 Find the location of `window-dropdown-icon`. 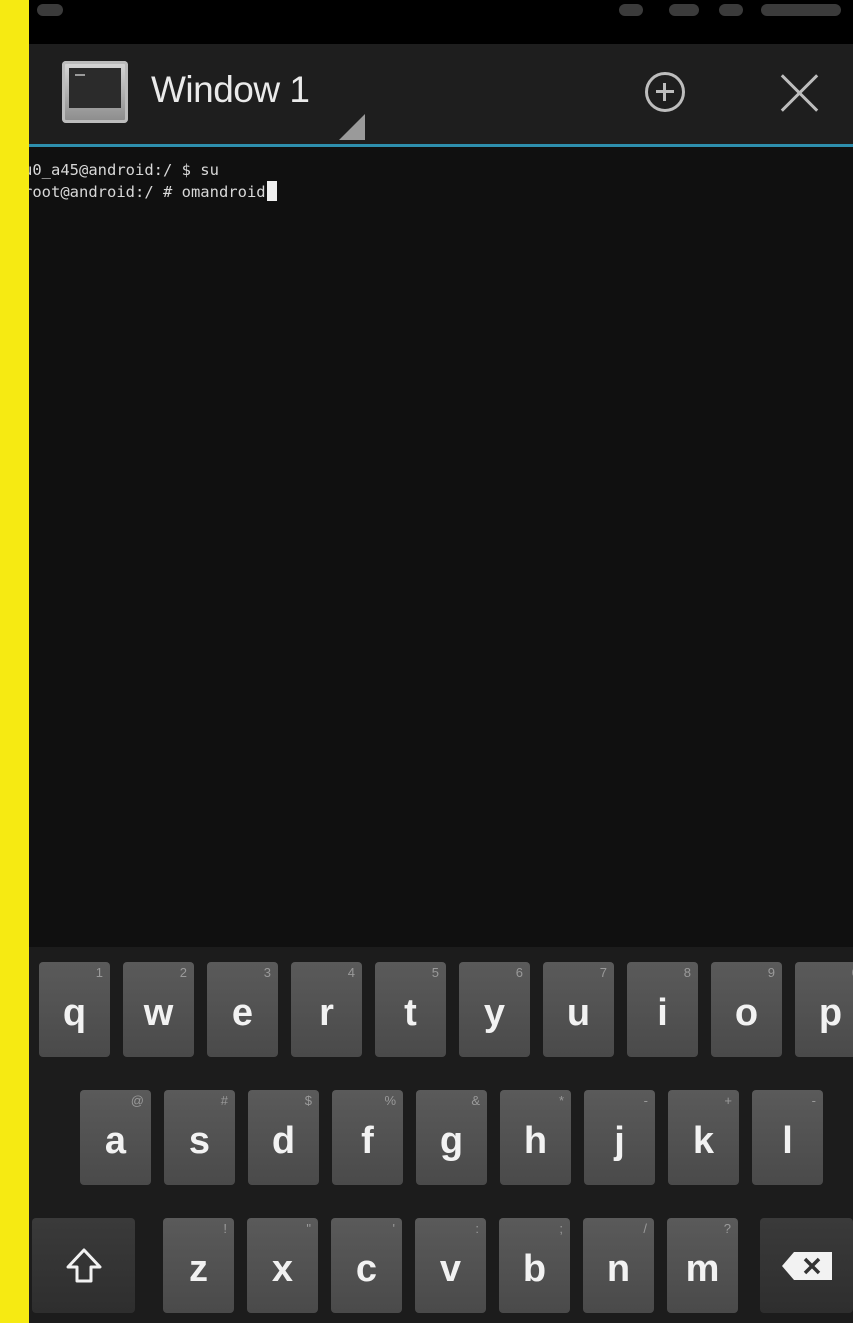

window-dropdown-icon is located at coordinates (352, 127).